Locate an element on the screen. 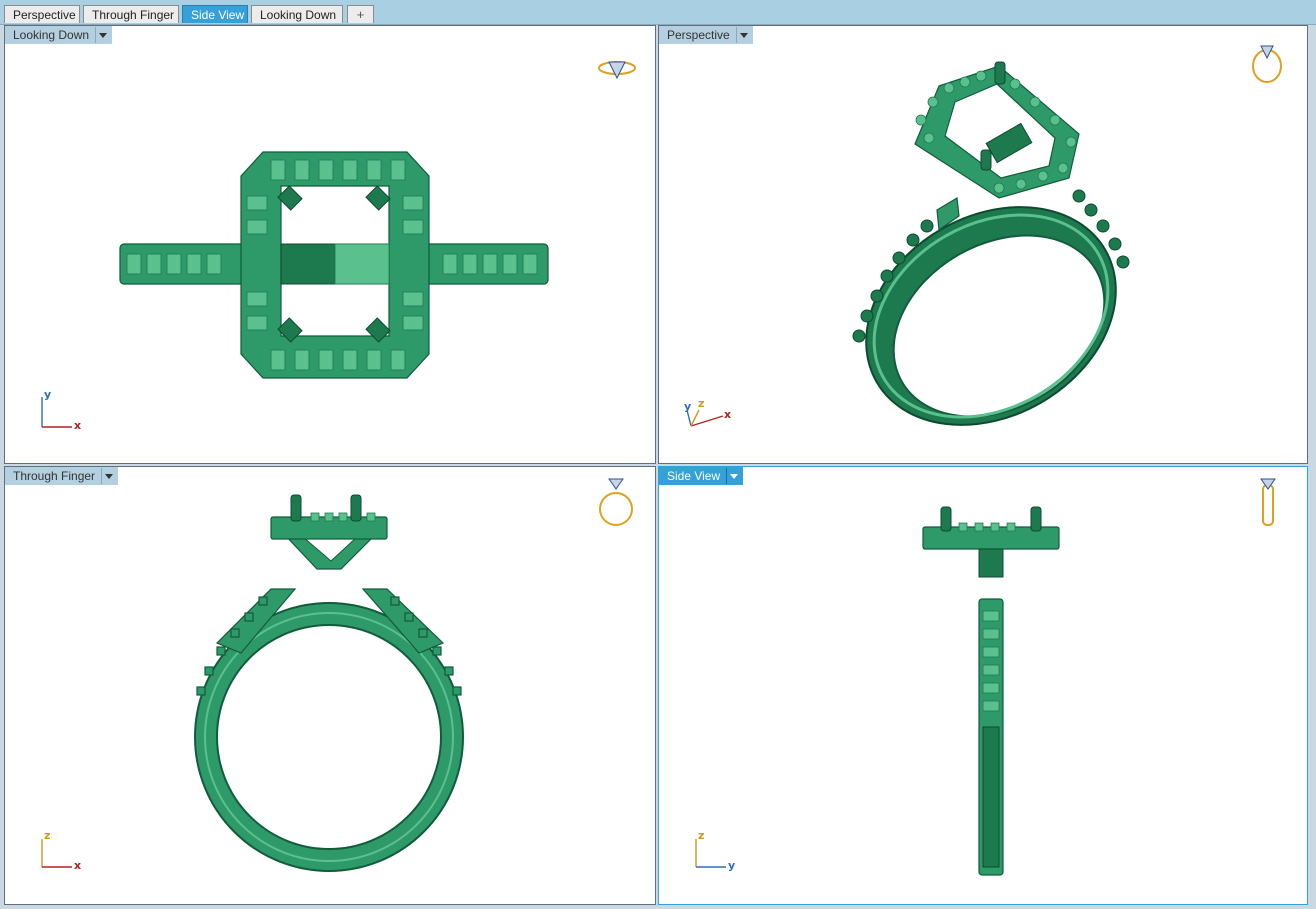 This screenshot has height=909, width=1316. viewport-title-side-view: Side View is located at coordinates (701, 476).